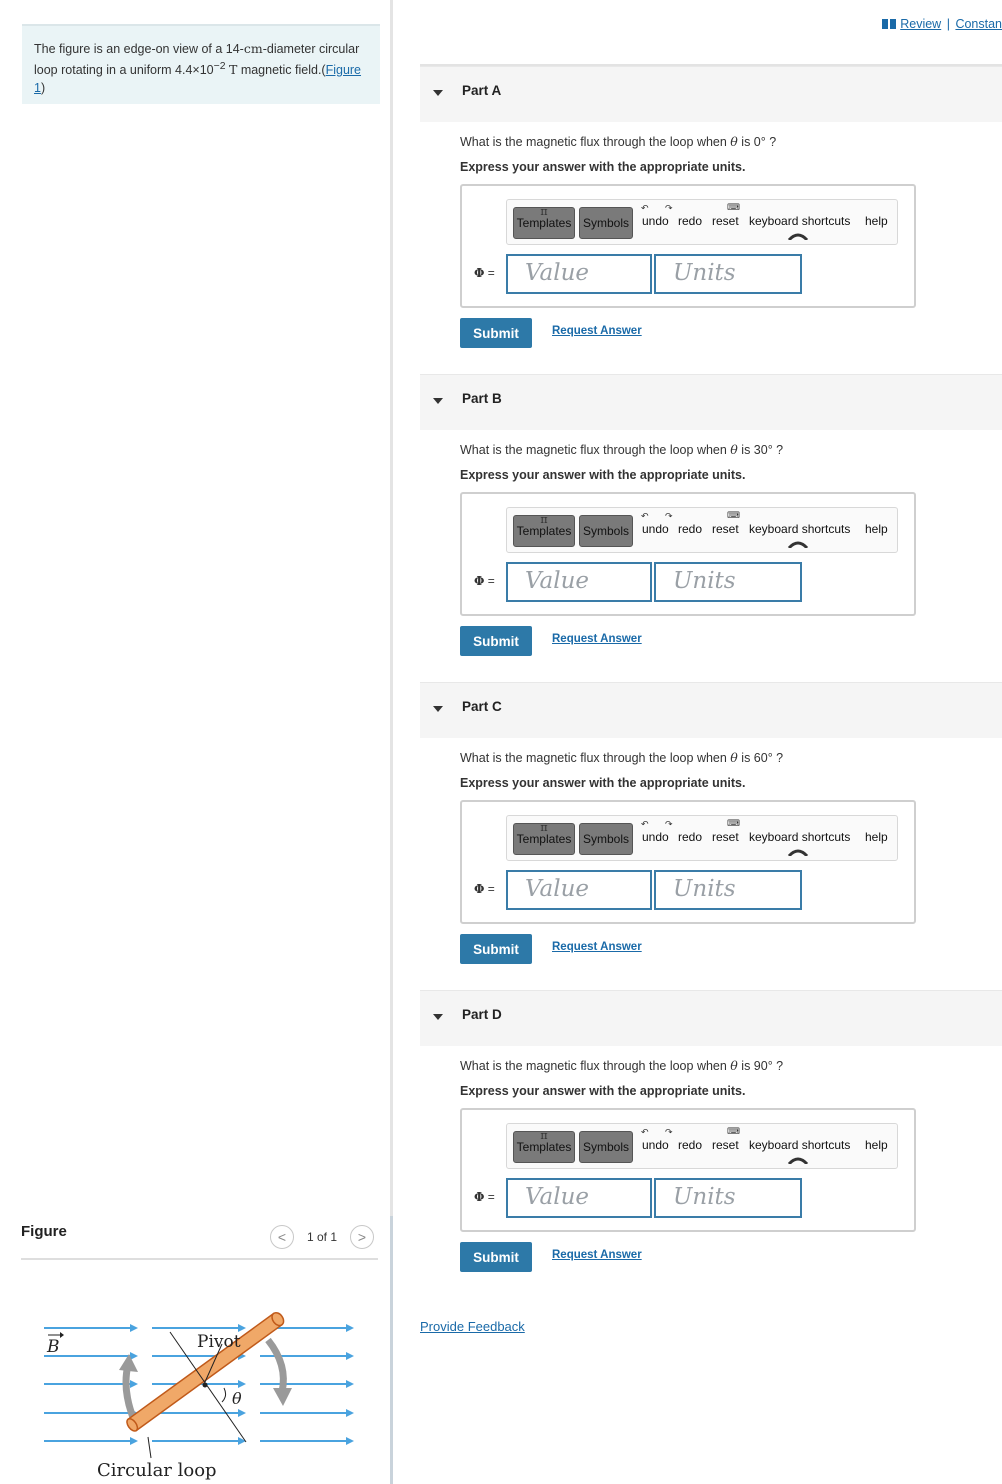 Image resolution: width=1002 pixels, height=1484 pixels. What do you see at coordinates (53, 1347) in the screenshot?
I see `b-field-label: B` at bounding box center [53, 1347].